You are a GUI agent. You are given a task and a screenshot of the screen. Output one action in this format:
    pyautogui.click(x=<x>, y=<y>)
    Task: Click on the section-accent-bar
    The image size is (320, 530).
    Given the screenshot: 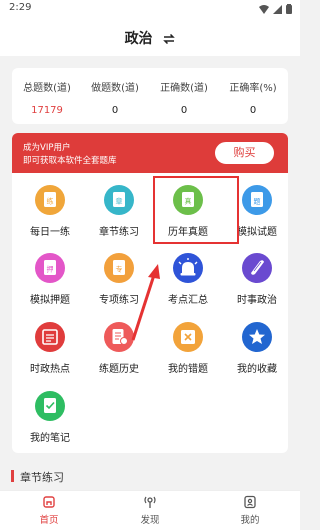 What is the action you would take?
    pyautogui.click(x=12, y=476)
    